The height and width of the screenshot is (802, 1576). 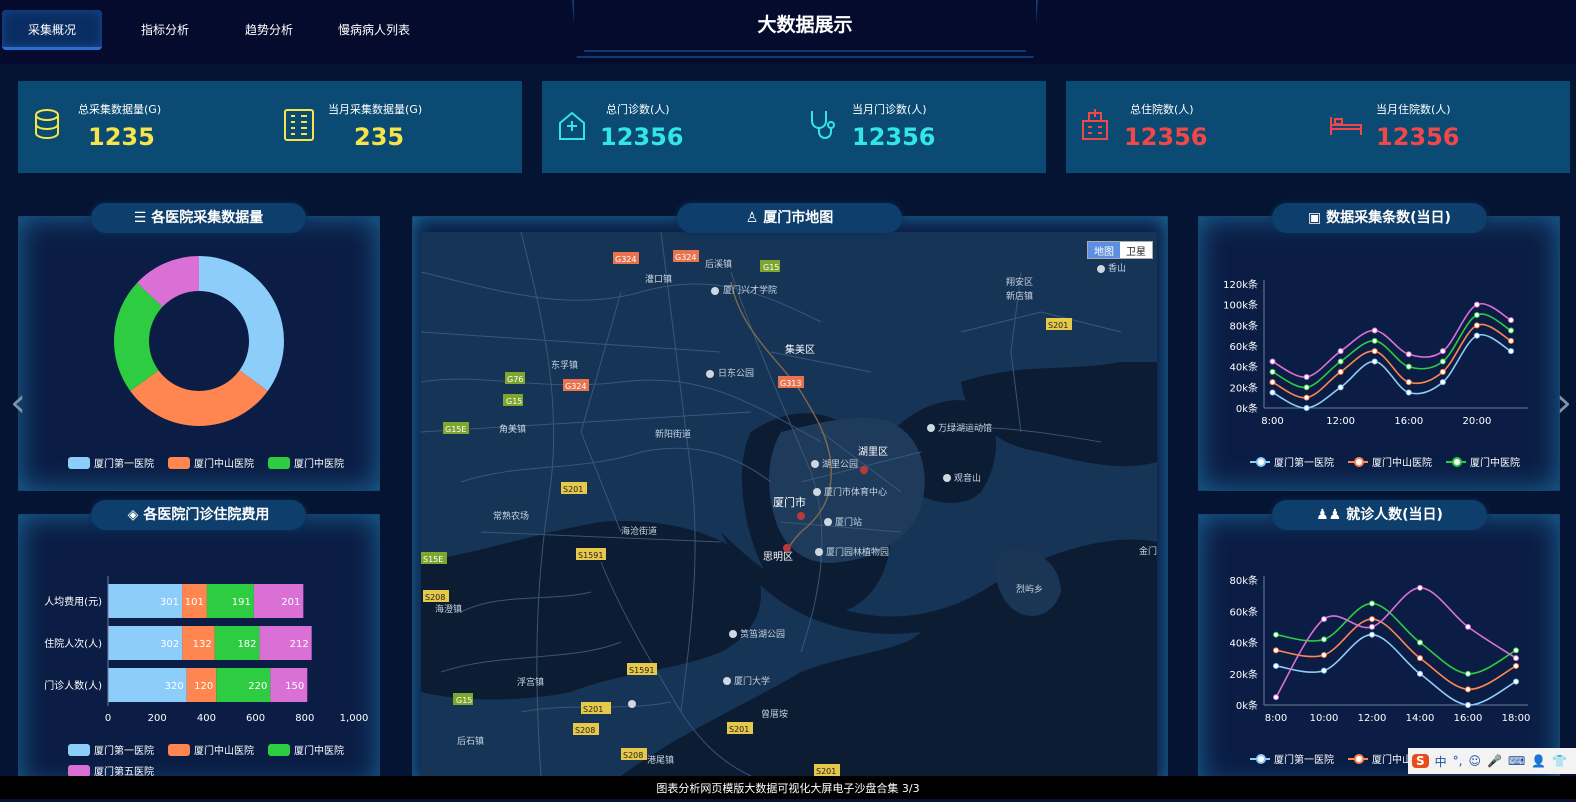 What do you see at coordinates (873, 452) in the screenshot?
I see `svg-text: 湖里区` at bounding box center [873, 452].